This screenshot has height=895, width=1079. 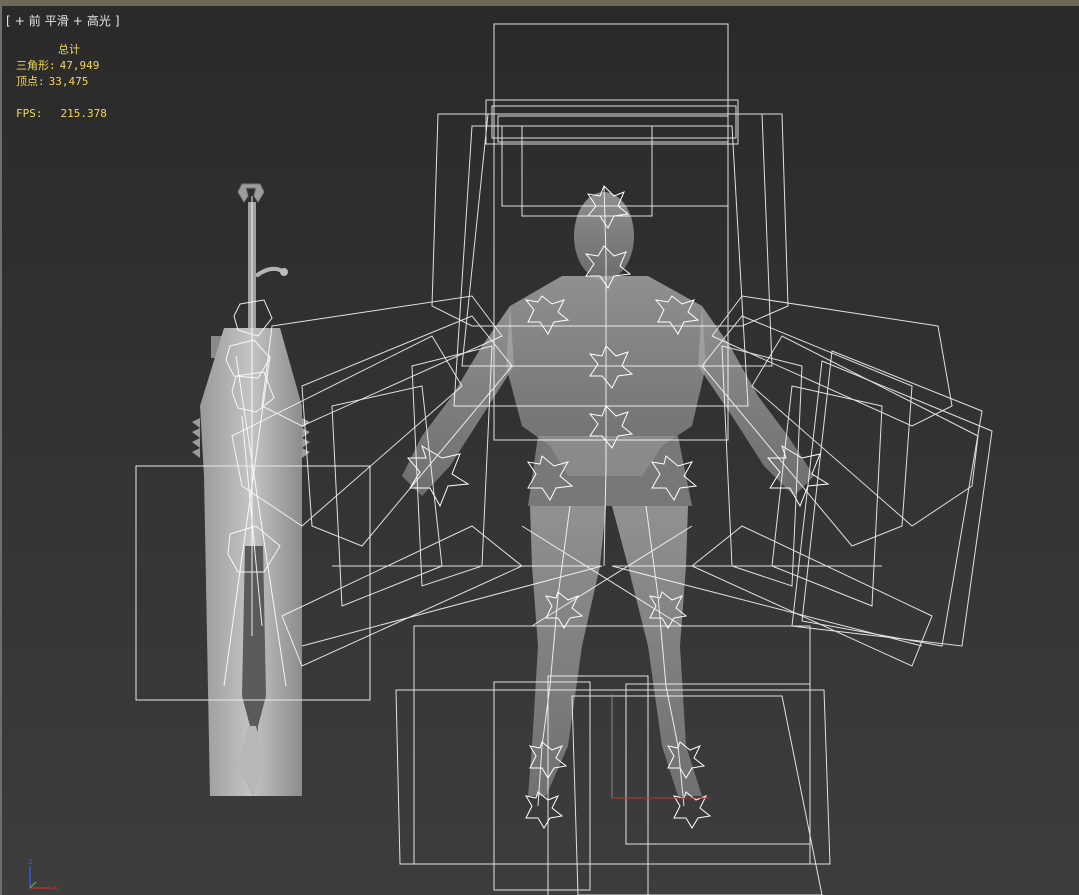 I want to click on viewport-menu-plus: +, so click(x=20, y=21).